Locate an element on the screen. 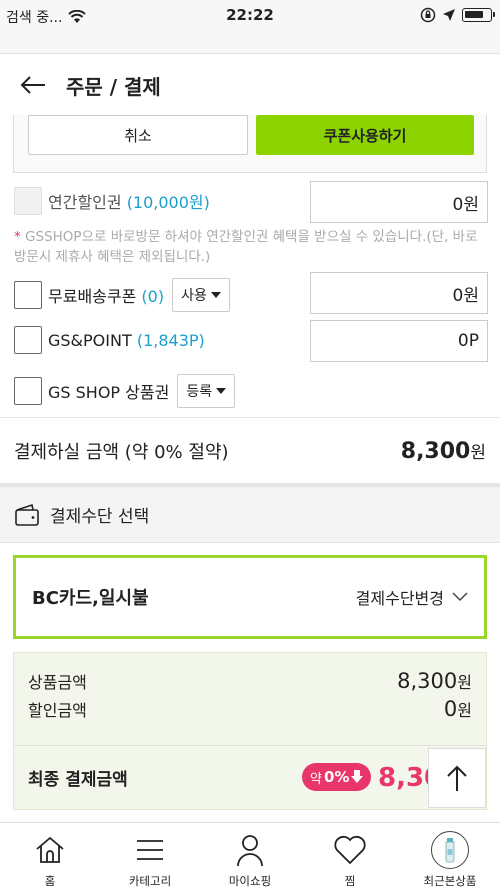 Image resolution: width=500 pixels, height=889 pixels. menu-icon is located at coordinates (150, 850).